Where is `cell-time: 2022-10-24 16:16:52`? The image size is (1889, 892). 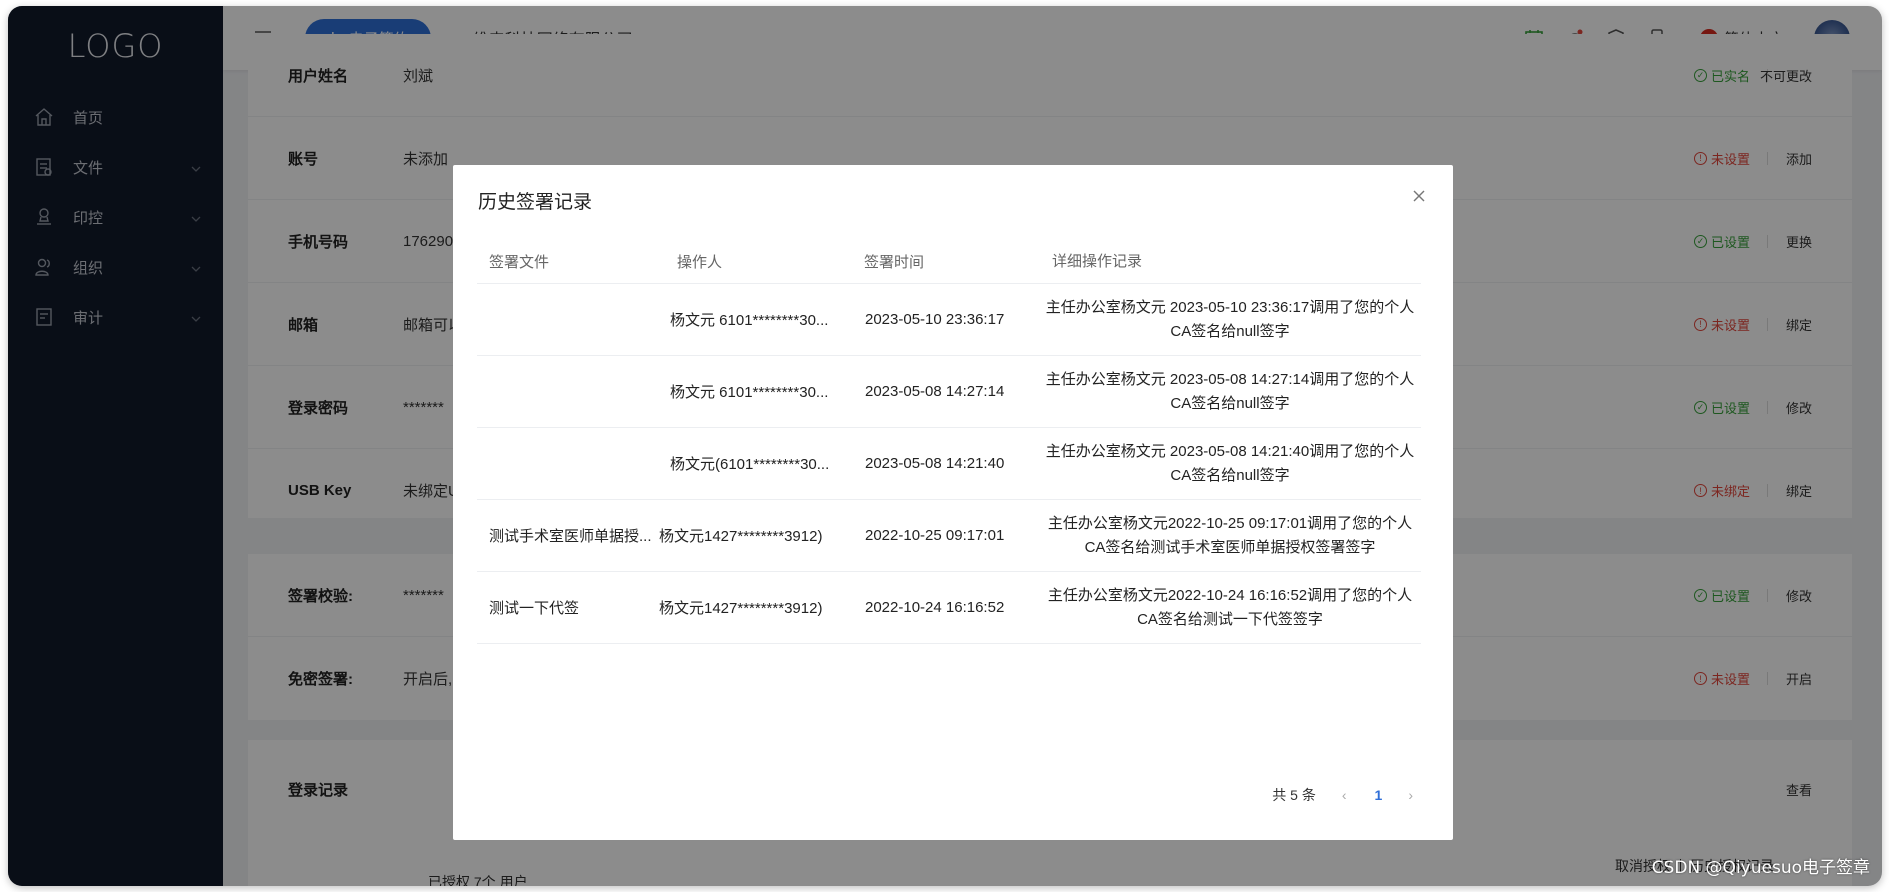 cell-time: 2022-10-24 16:16:52 is located at coordinates (935, 607).